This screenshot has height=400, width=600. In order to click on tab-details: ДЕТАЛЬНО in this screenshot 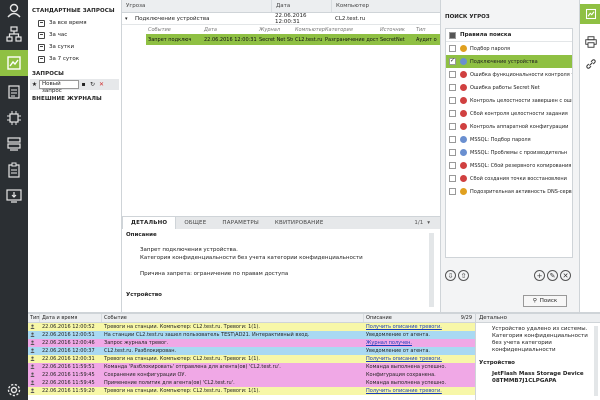, I will do `click(149, 223)`.